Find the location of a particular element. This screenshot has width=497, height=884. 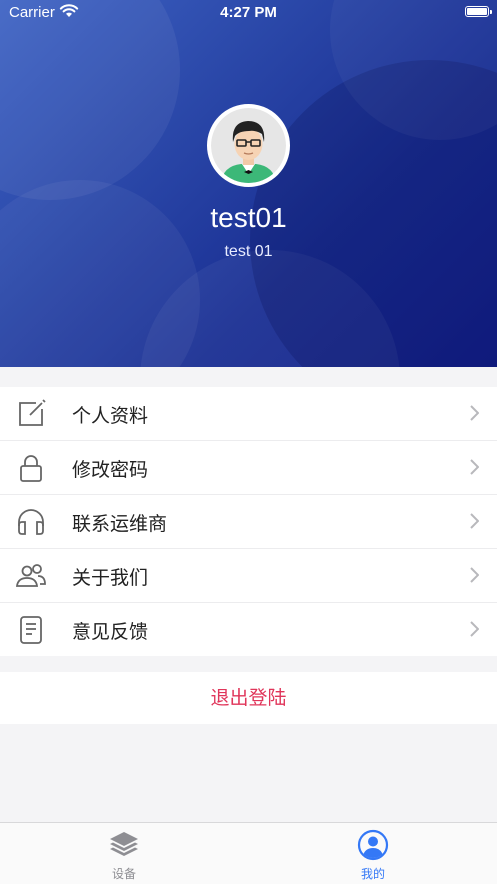

menu-item-label: 关于我们 is located at coordinates (110, 578).